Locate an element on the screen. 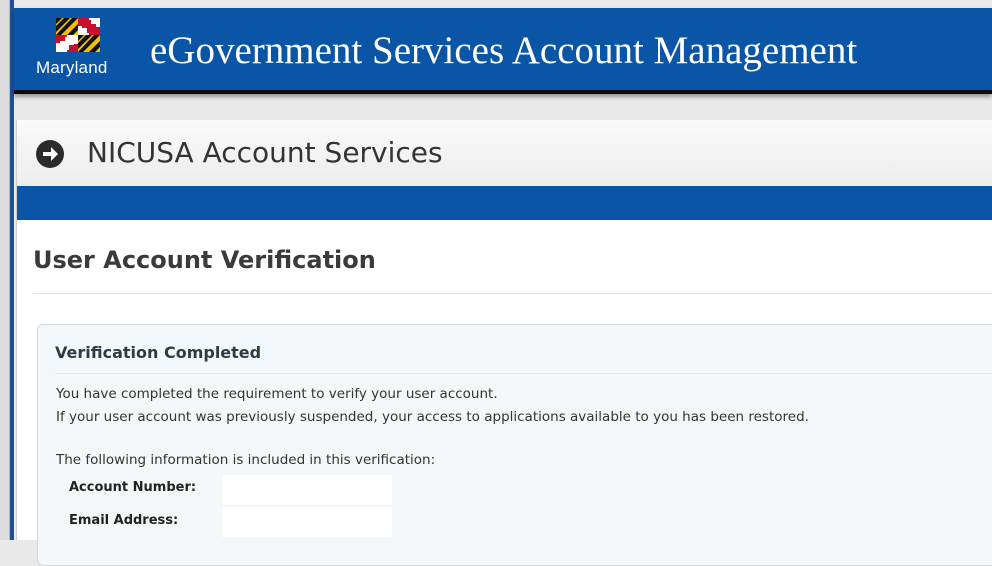  account-number-value is located at coordinates (307, 490).